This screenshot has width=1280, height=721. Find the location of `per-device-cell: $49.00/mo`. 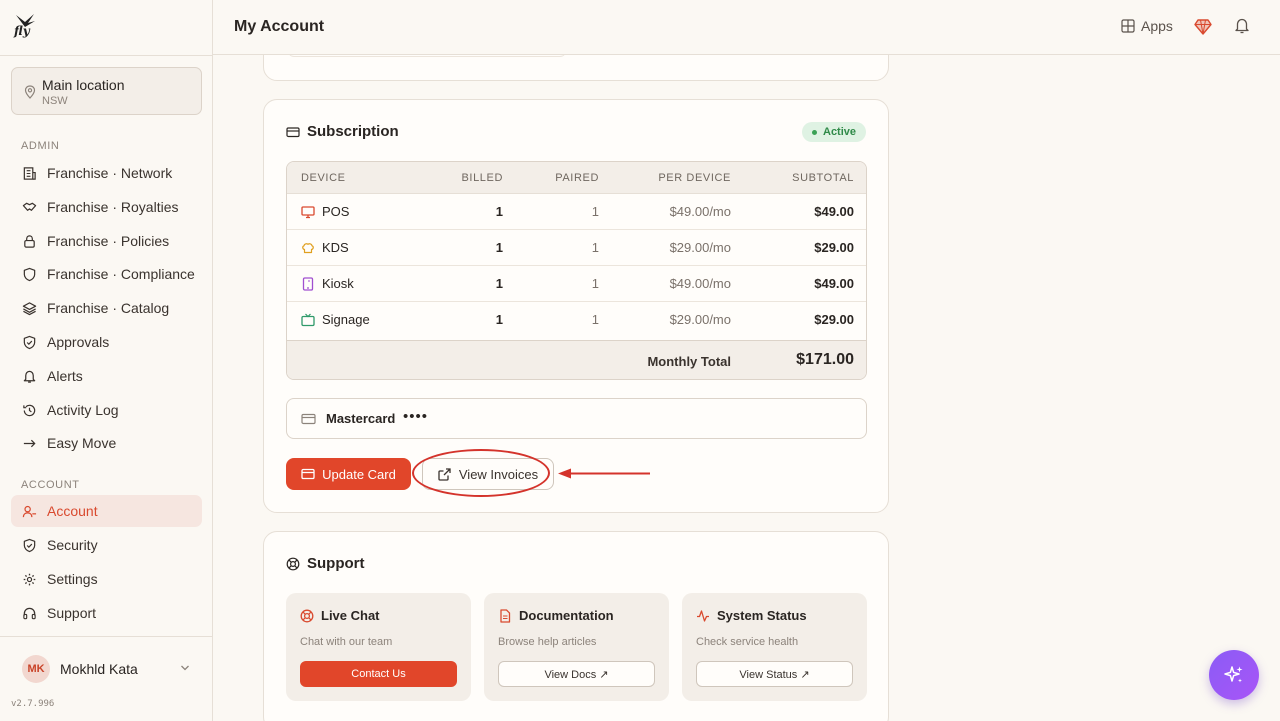

per-device-cell: $49.00/mo is located at coordinates (700, 283).